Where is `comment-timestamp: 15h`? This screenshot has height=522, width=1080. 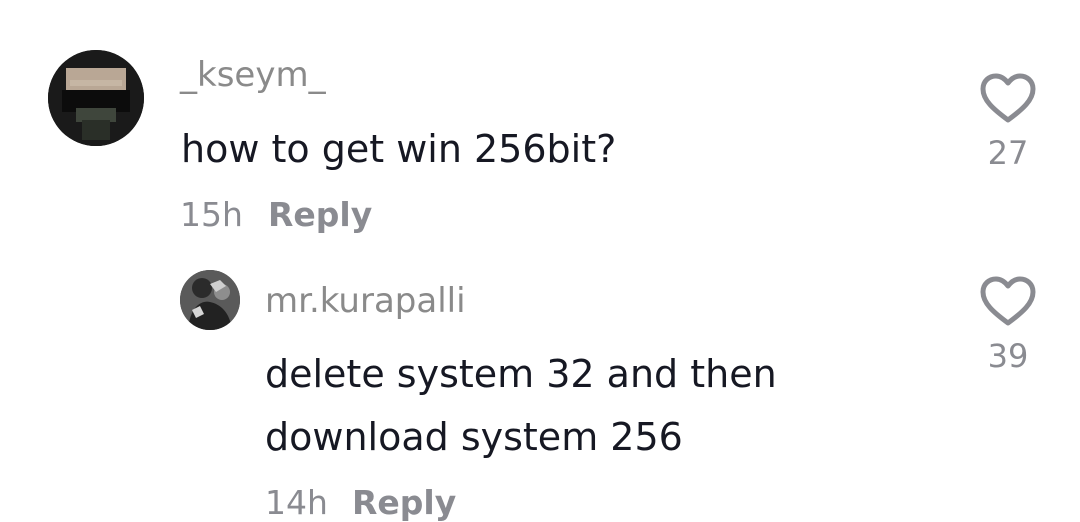
comment-timestamp: 15h is located at coordinates (211, 214).